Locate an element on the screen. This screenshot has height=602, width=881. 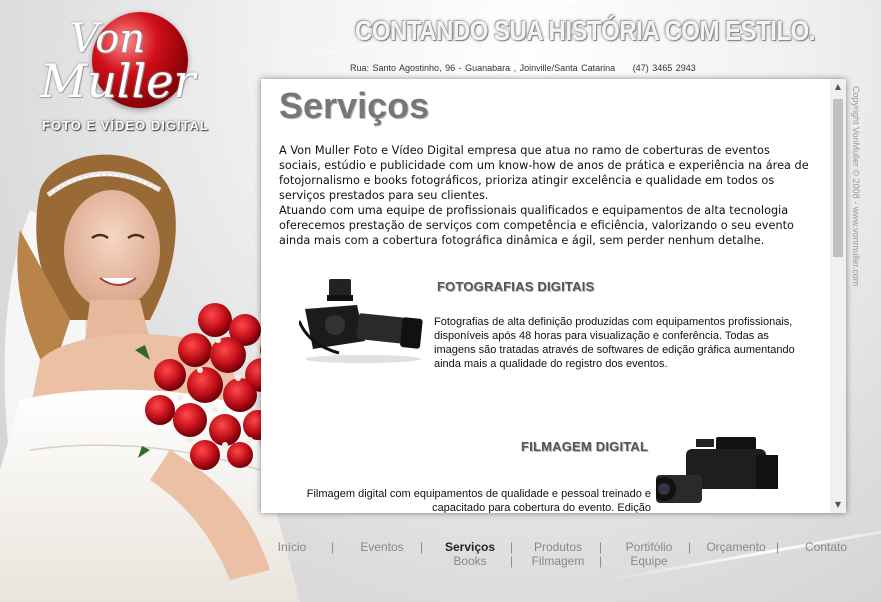
scrollbar-thumb is located at coordinates (838, 178).